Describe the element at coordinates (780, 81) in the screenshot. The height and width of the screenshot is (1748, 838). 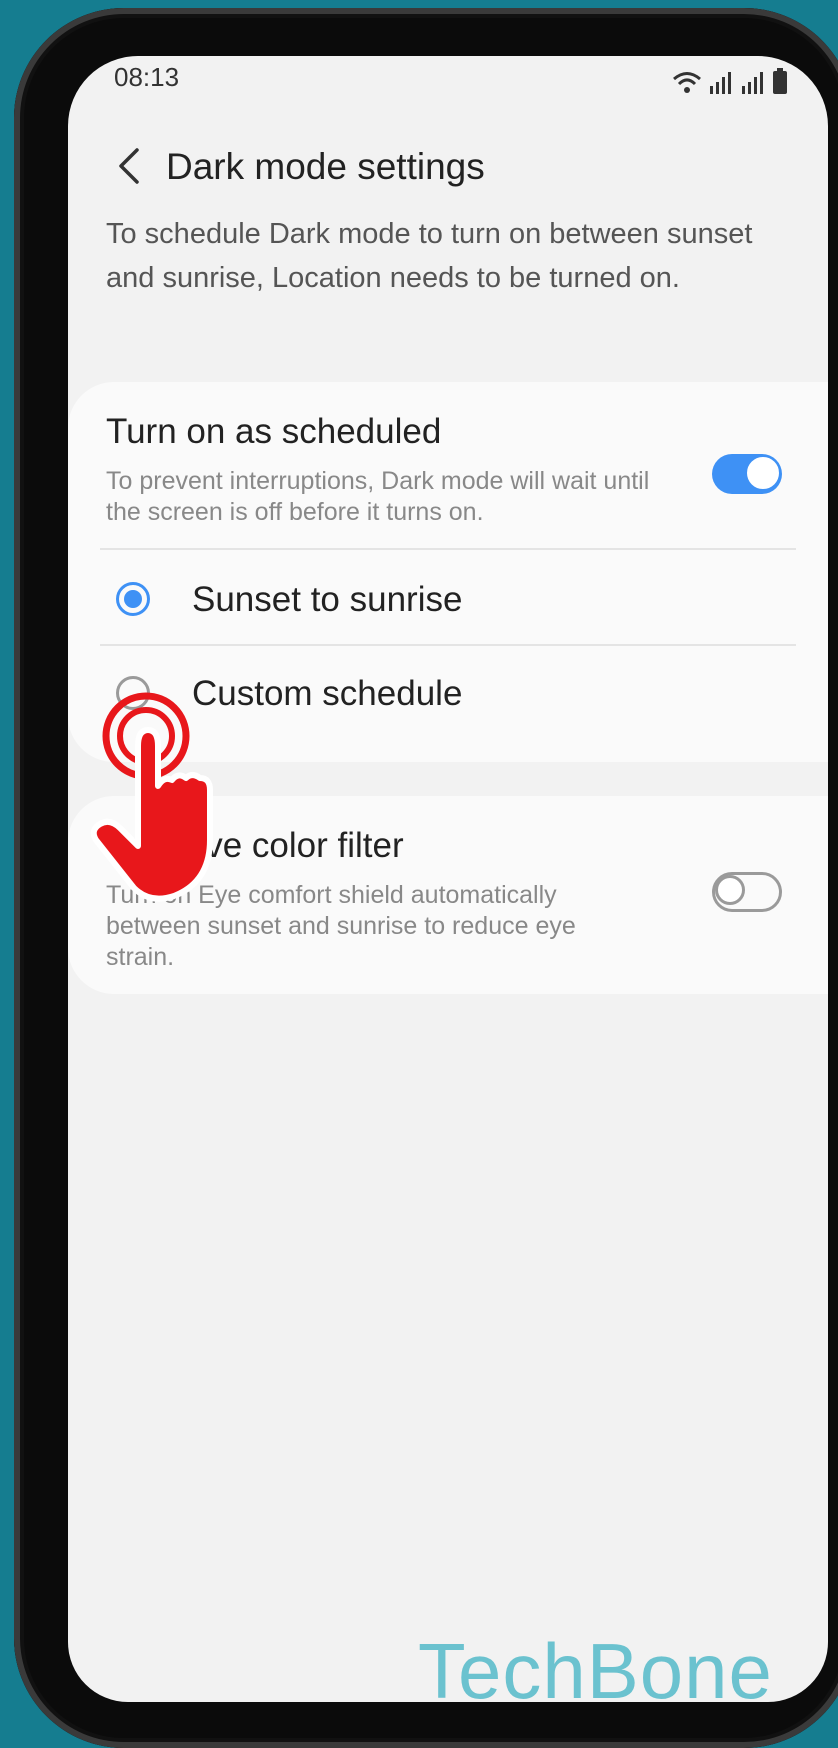
I see `battery-icon` at that location.